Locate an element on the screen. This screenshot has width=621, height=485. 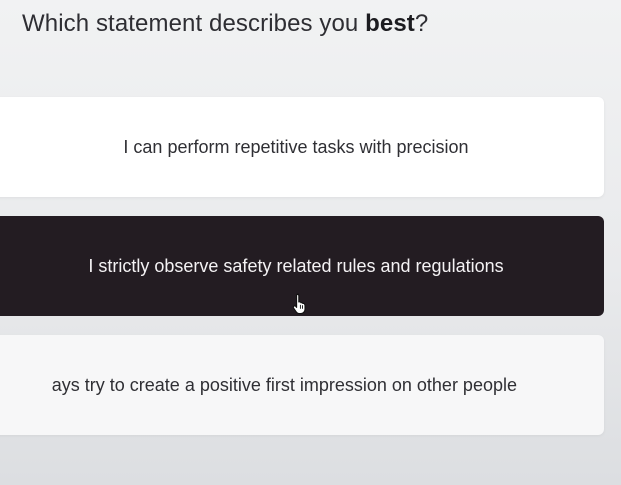
question-emphasis: best is located at coordinates (390, 23).